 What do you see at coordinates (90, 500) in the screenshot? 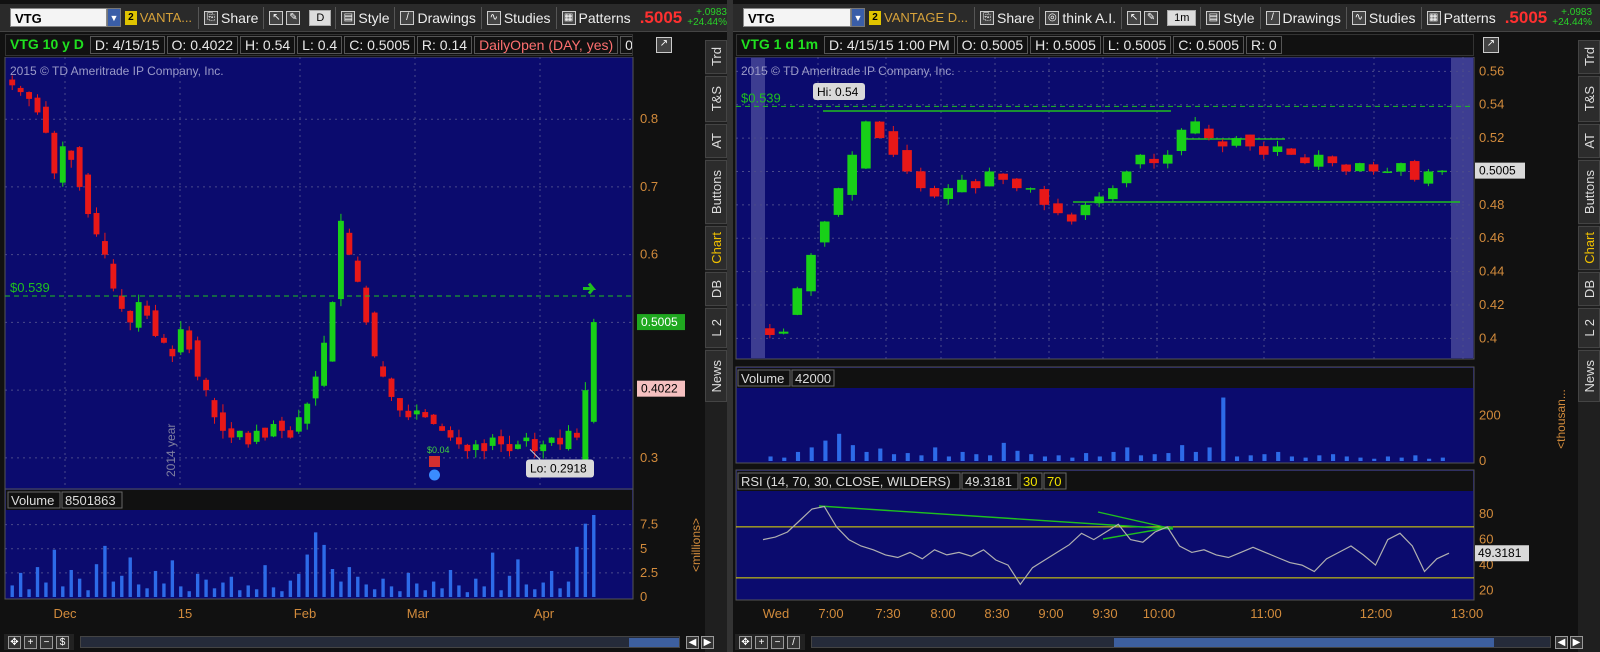
I see `volume-value: 8501863` at bounding box center [90, 500].